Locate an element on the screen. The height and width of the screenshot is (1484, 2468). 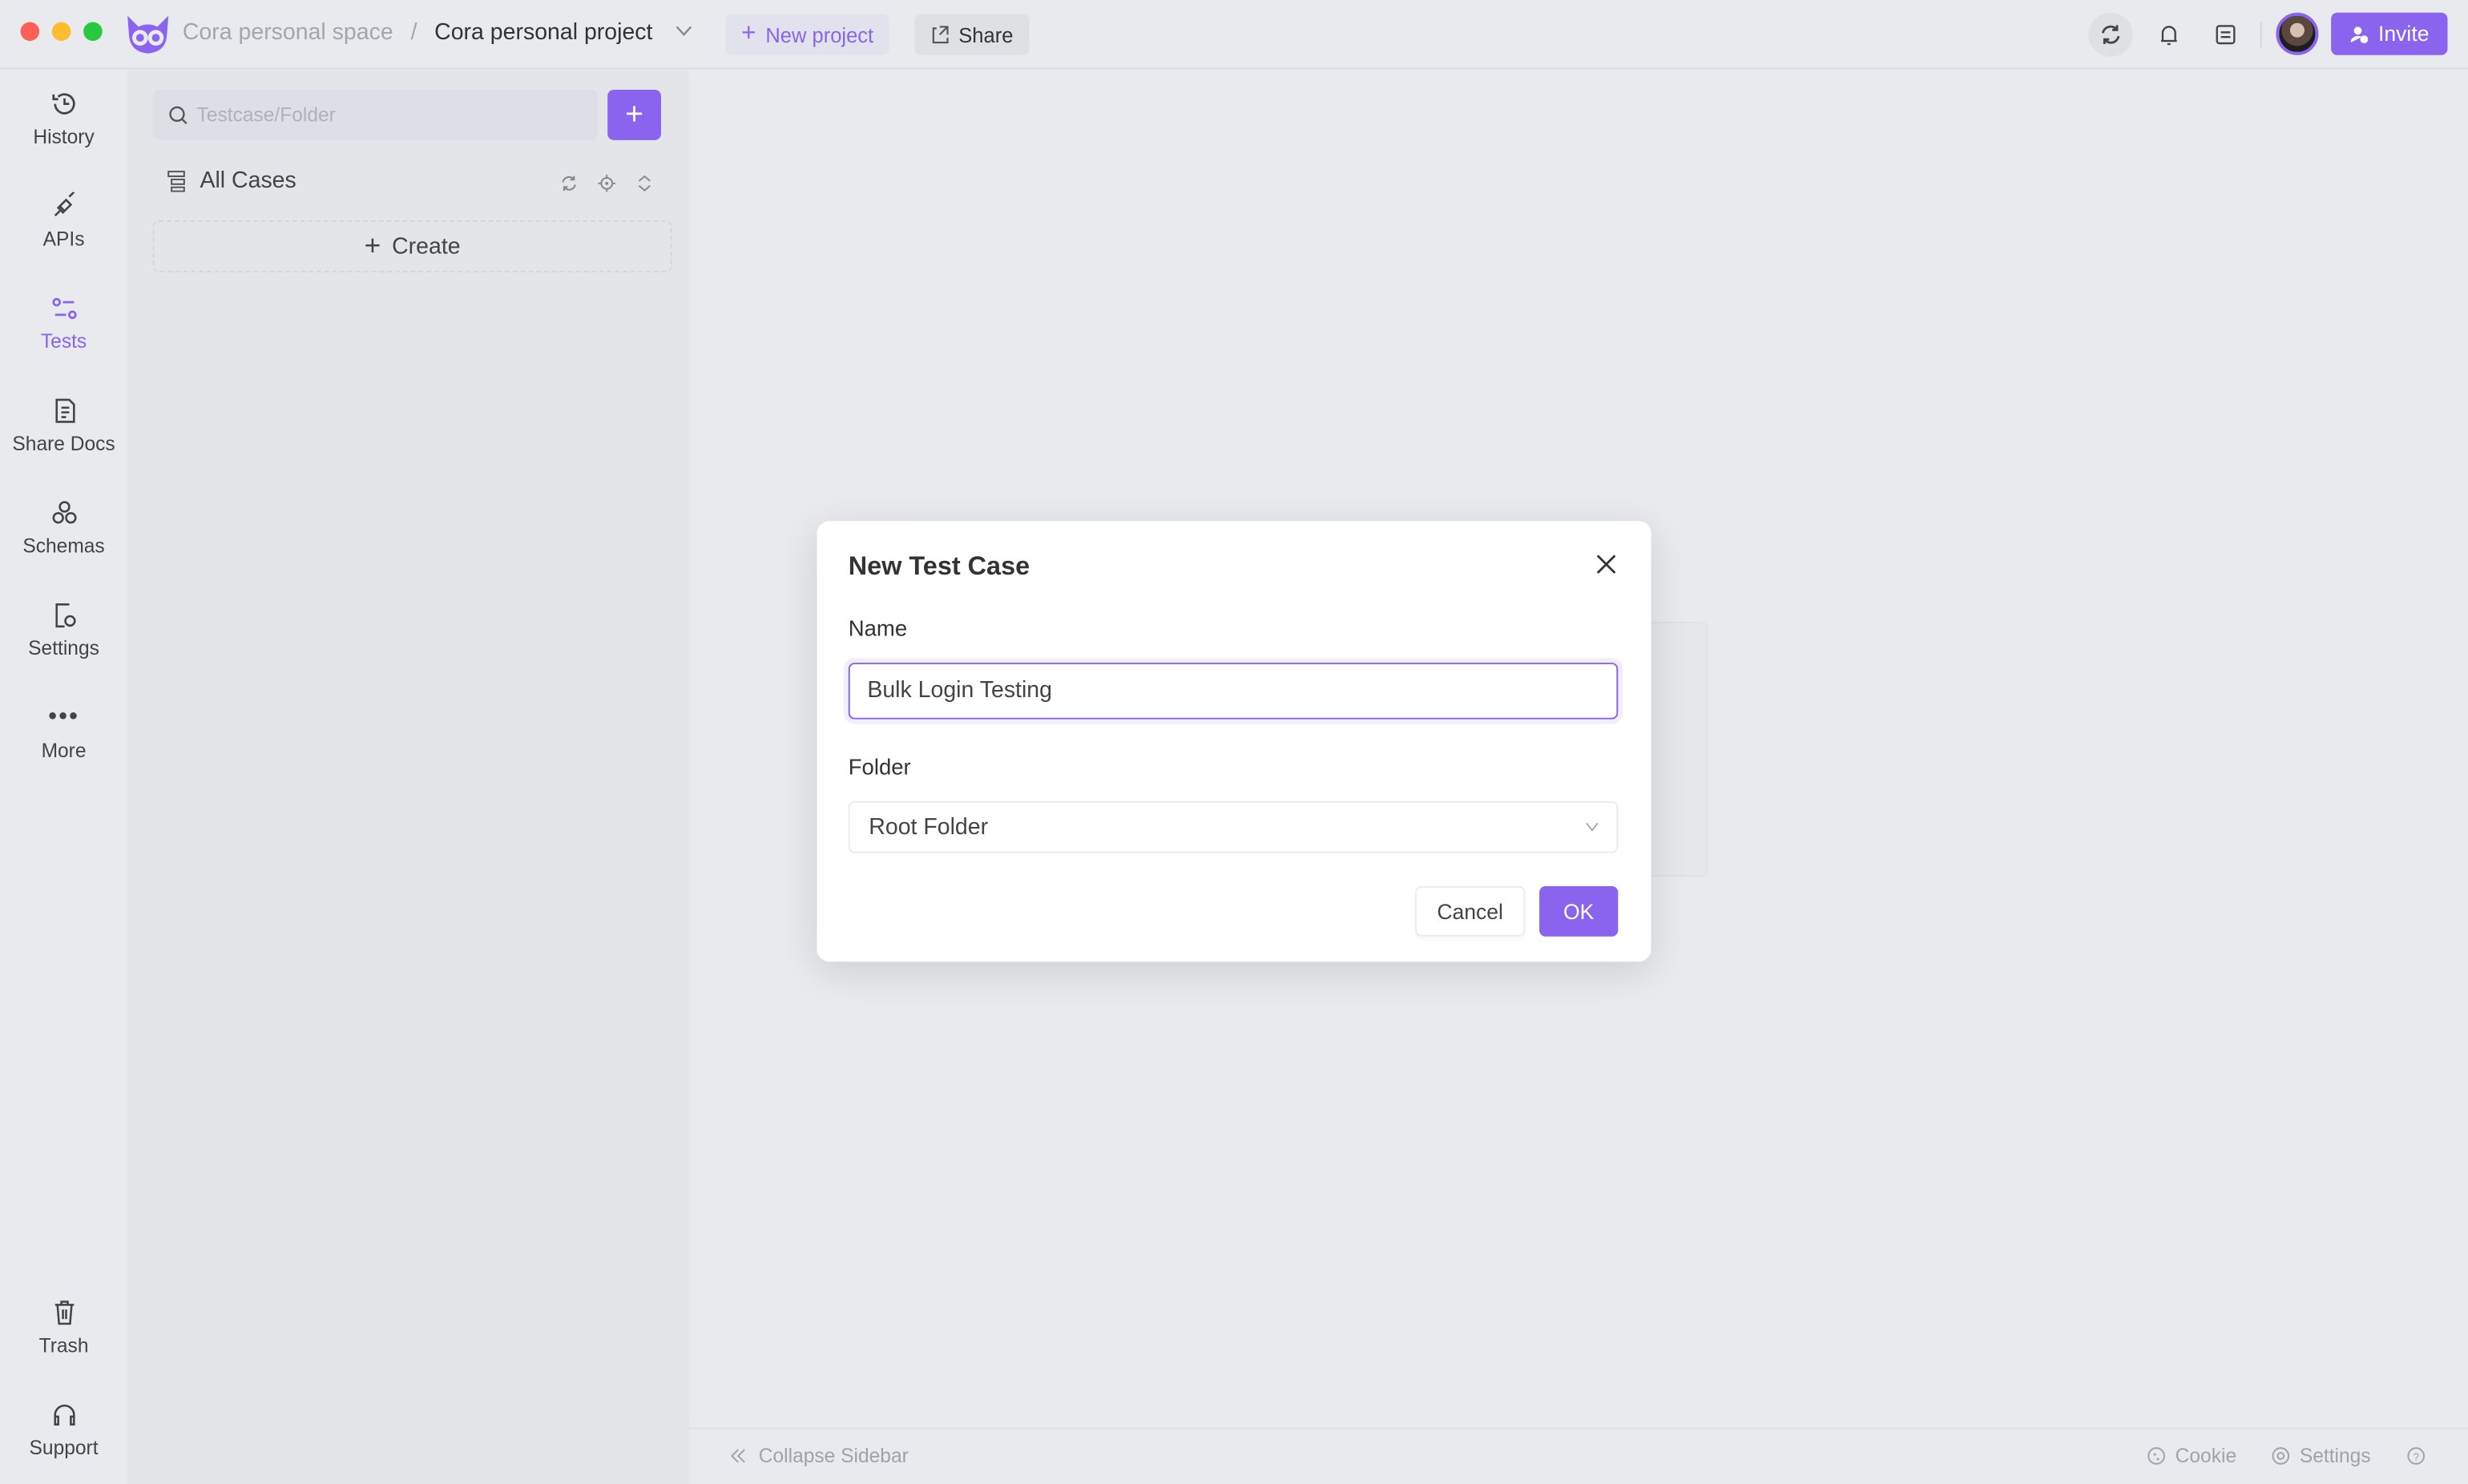
rail-item-history: History is located at coordinates (63, 131).